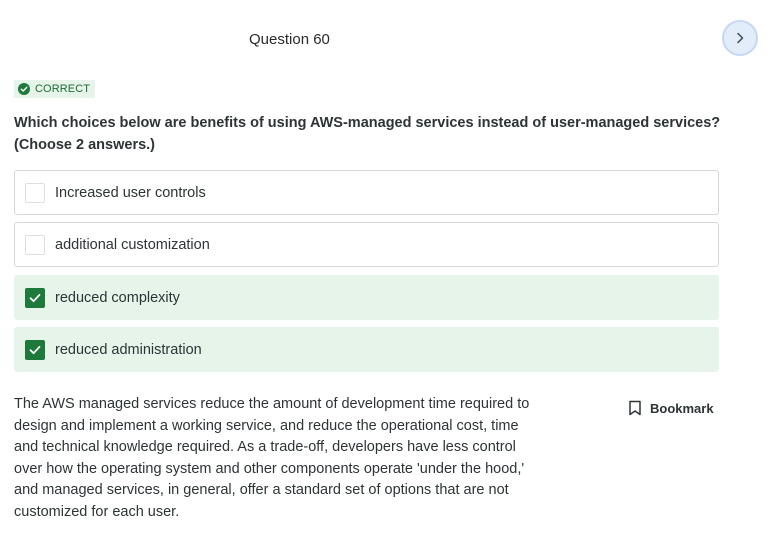 The image size is (774, 534). What do you see at coordinates (366, 349) in the screenshot?
I see `choice-option-4: reduced administration` at bounding box center [366, 349].